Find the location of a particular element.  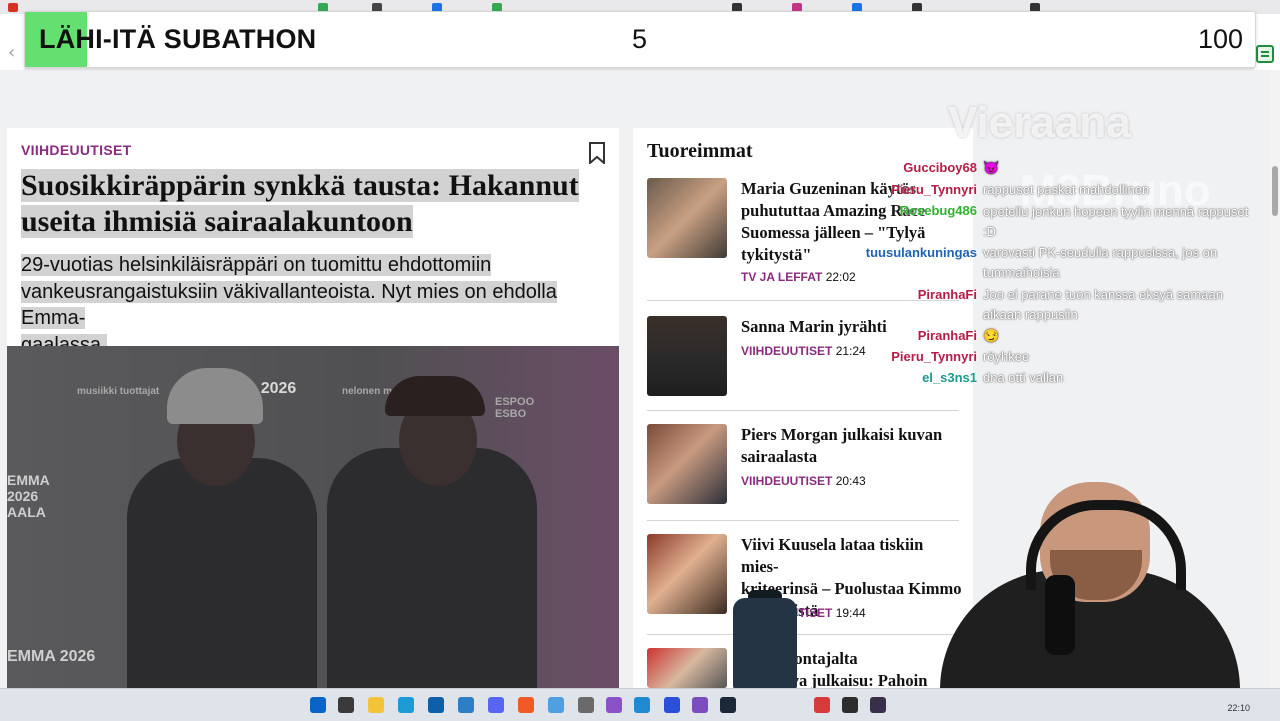

news-meta: TV JA LEFFAT 22:02 is located at coordinates (798, 277).